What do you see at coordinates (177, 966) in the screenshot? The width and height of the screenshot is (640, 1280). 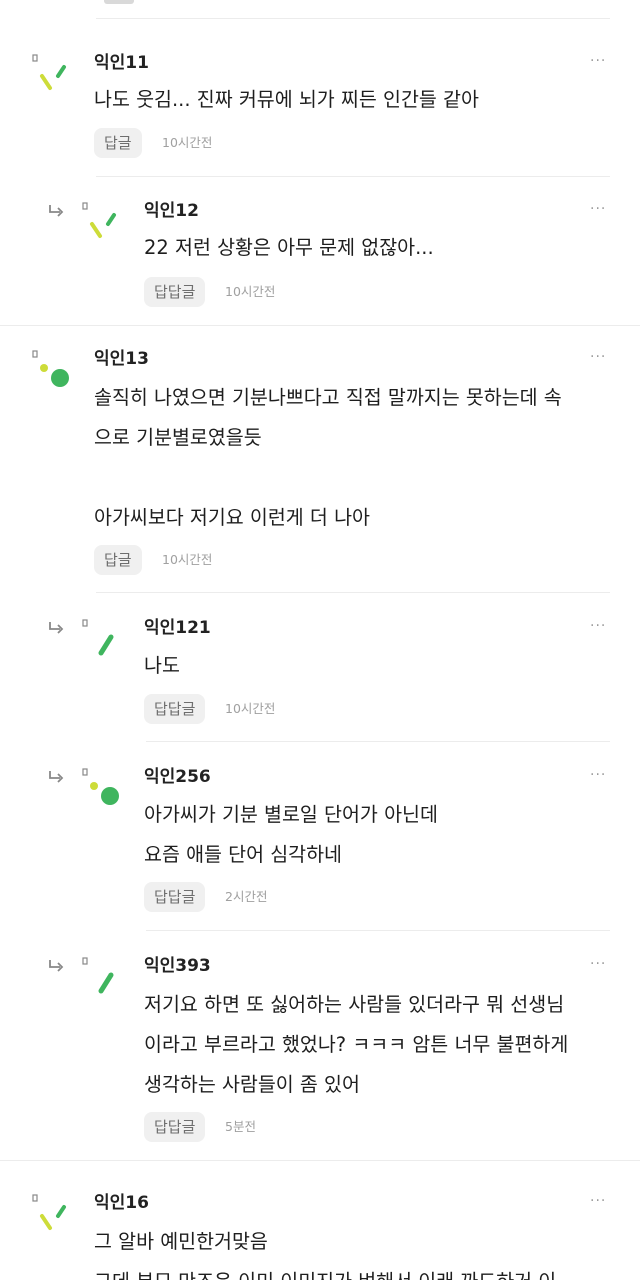 I see `comment-author: 익인393` at bounding box center [177, 966].